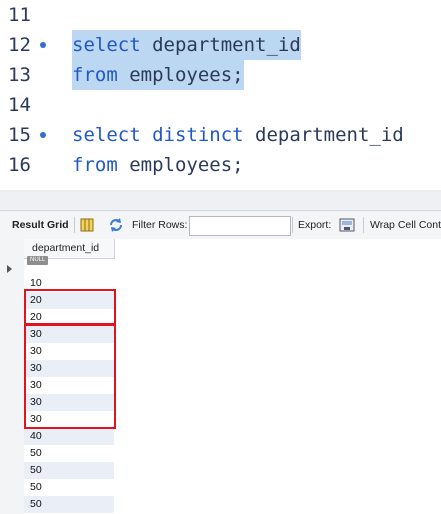 Image resolution: width=441 pixels, height=514 pixels. Describe the element at coordinates (158, 135) in the screenshot. I see `sql-keyword: select distinct` at that location.